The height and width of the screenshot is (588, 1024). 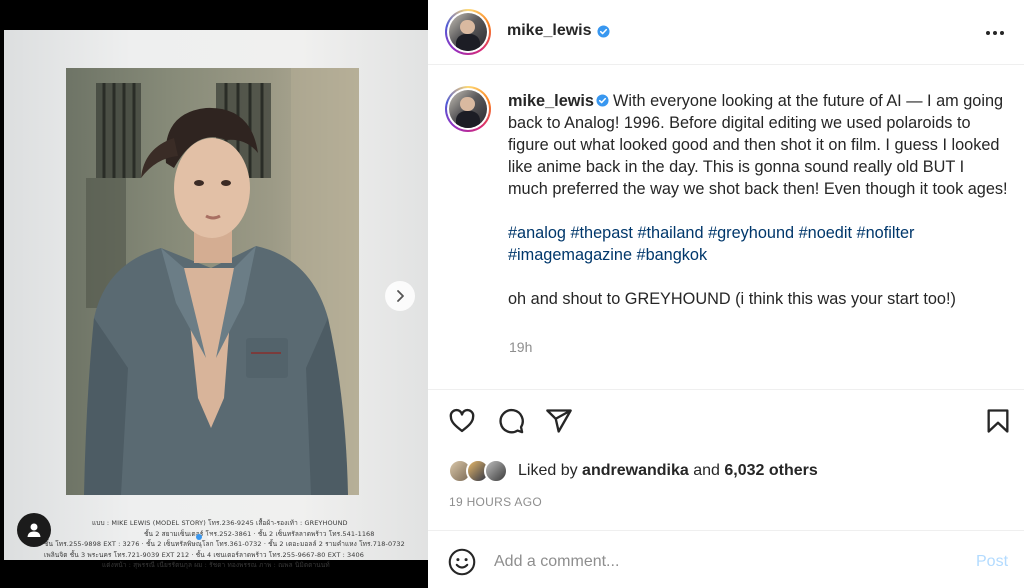 I want to click on tagged-users-button, so click(x=34, y=530).